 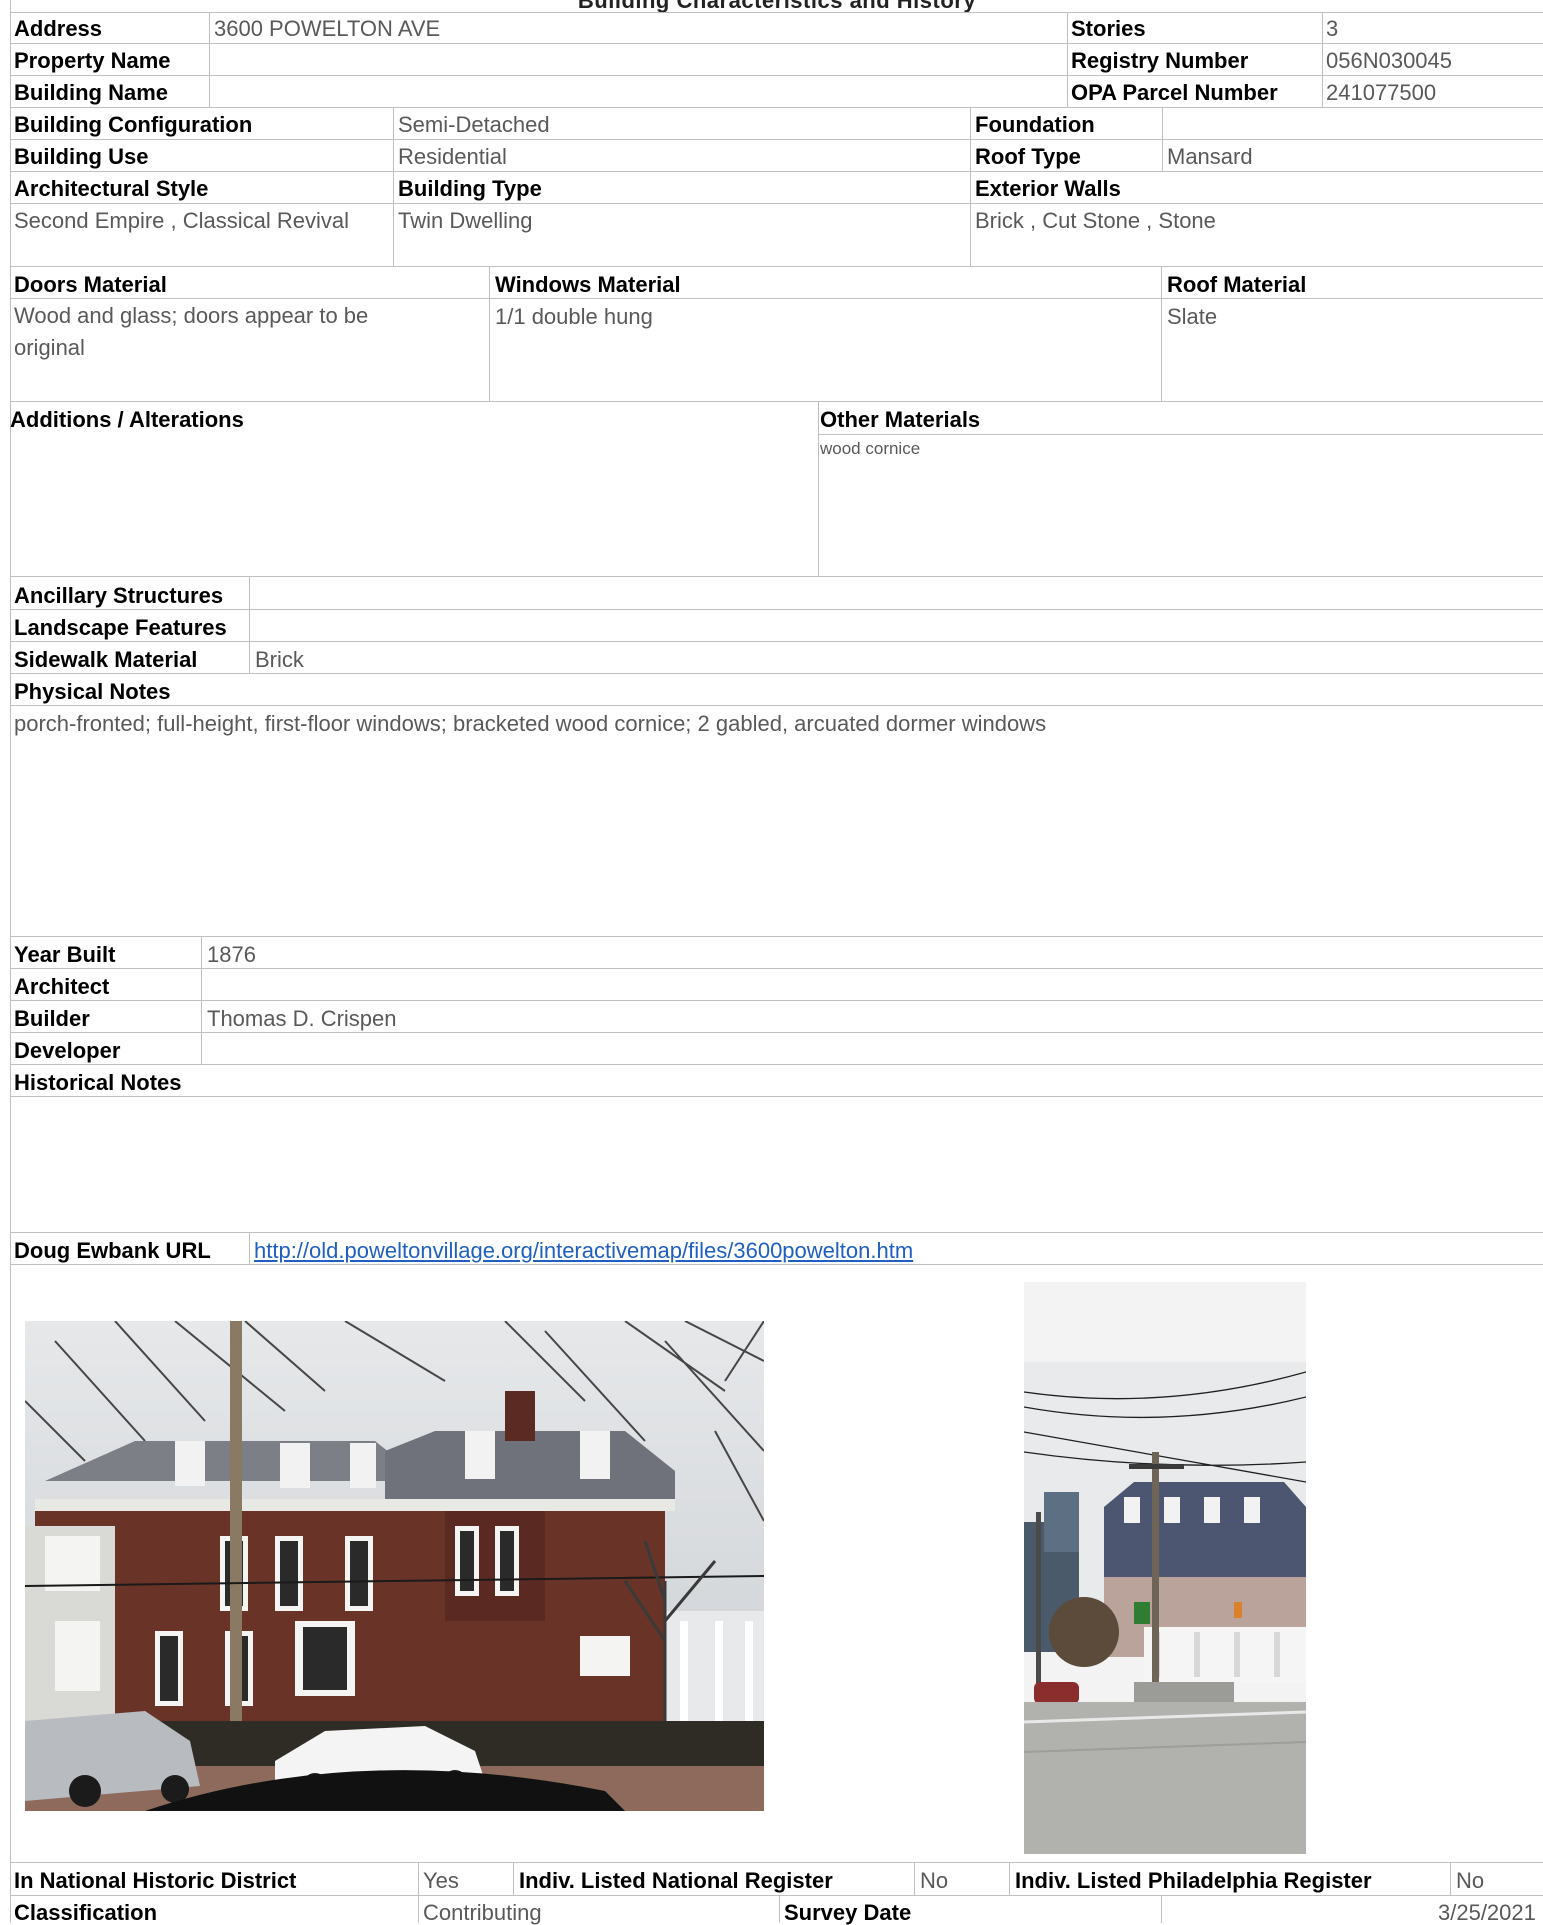 What do you see at coordinates (106, 659) in the screenshot?
I see `sidewalk-material-label: Sidewalk Material` at bounding box center [106, 659].